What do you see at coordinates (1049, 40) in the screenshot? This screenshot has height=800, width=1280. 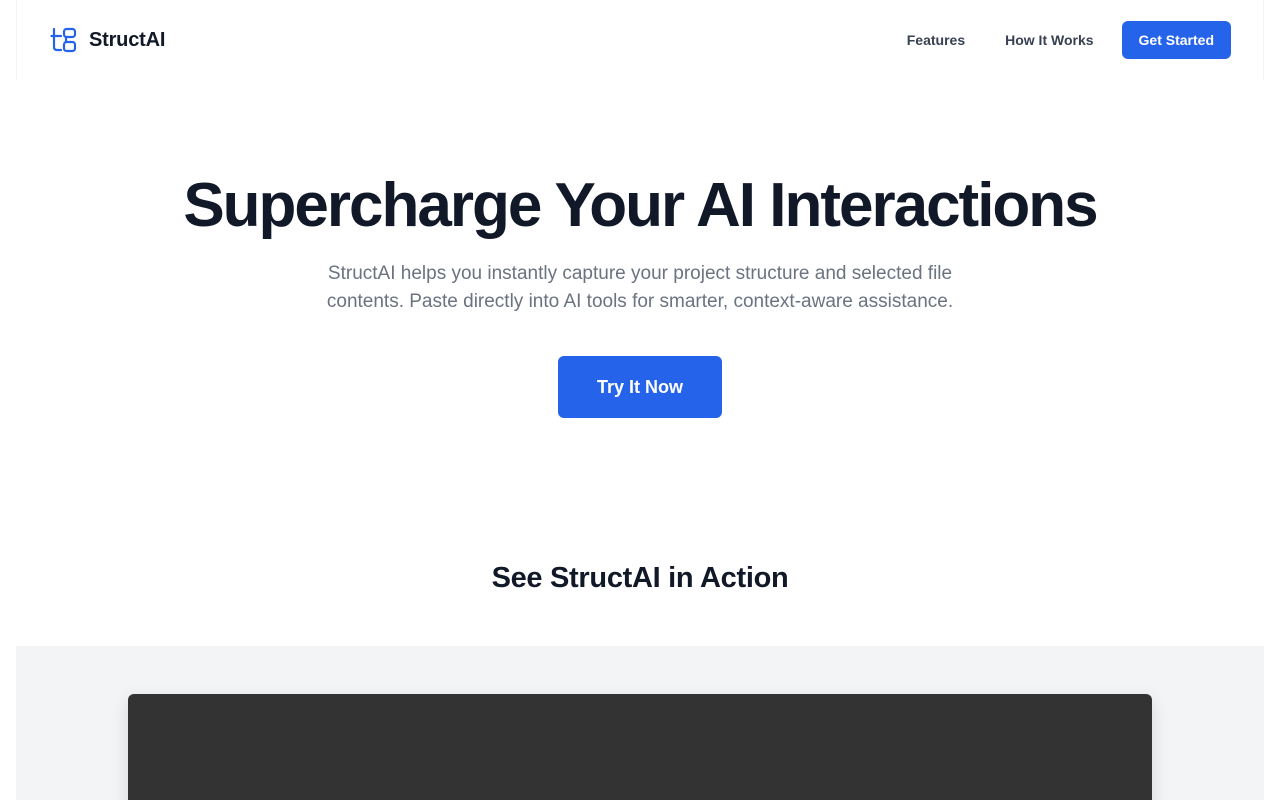 I see `nav-link-how-it-works: How It Works` at bounding box center [1049, 40].